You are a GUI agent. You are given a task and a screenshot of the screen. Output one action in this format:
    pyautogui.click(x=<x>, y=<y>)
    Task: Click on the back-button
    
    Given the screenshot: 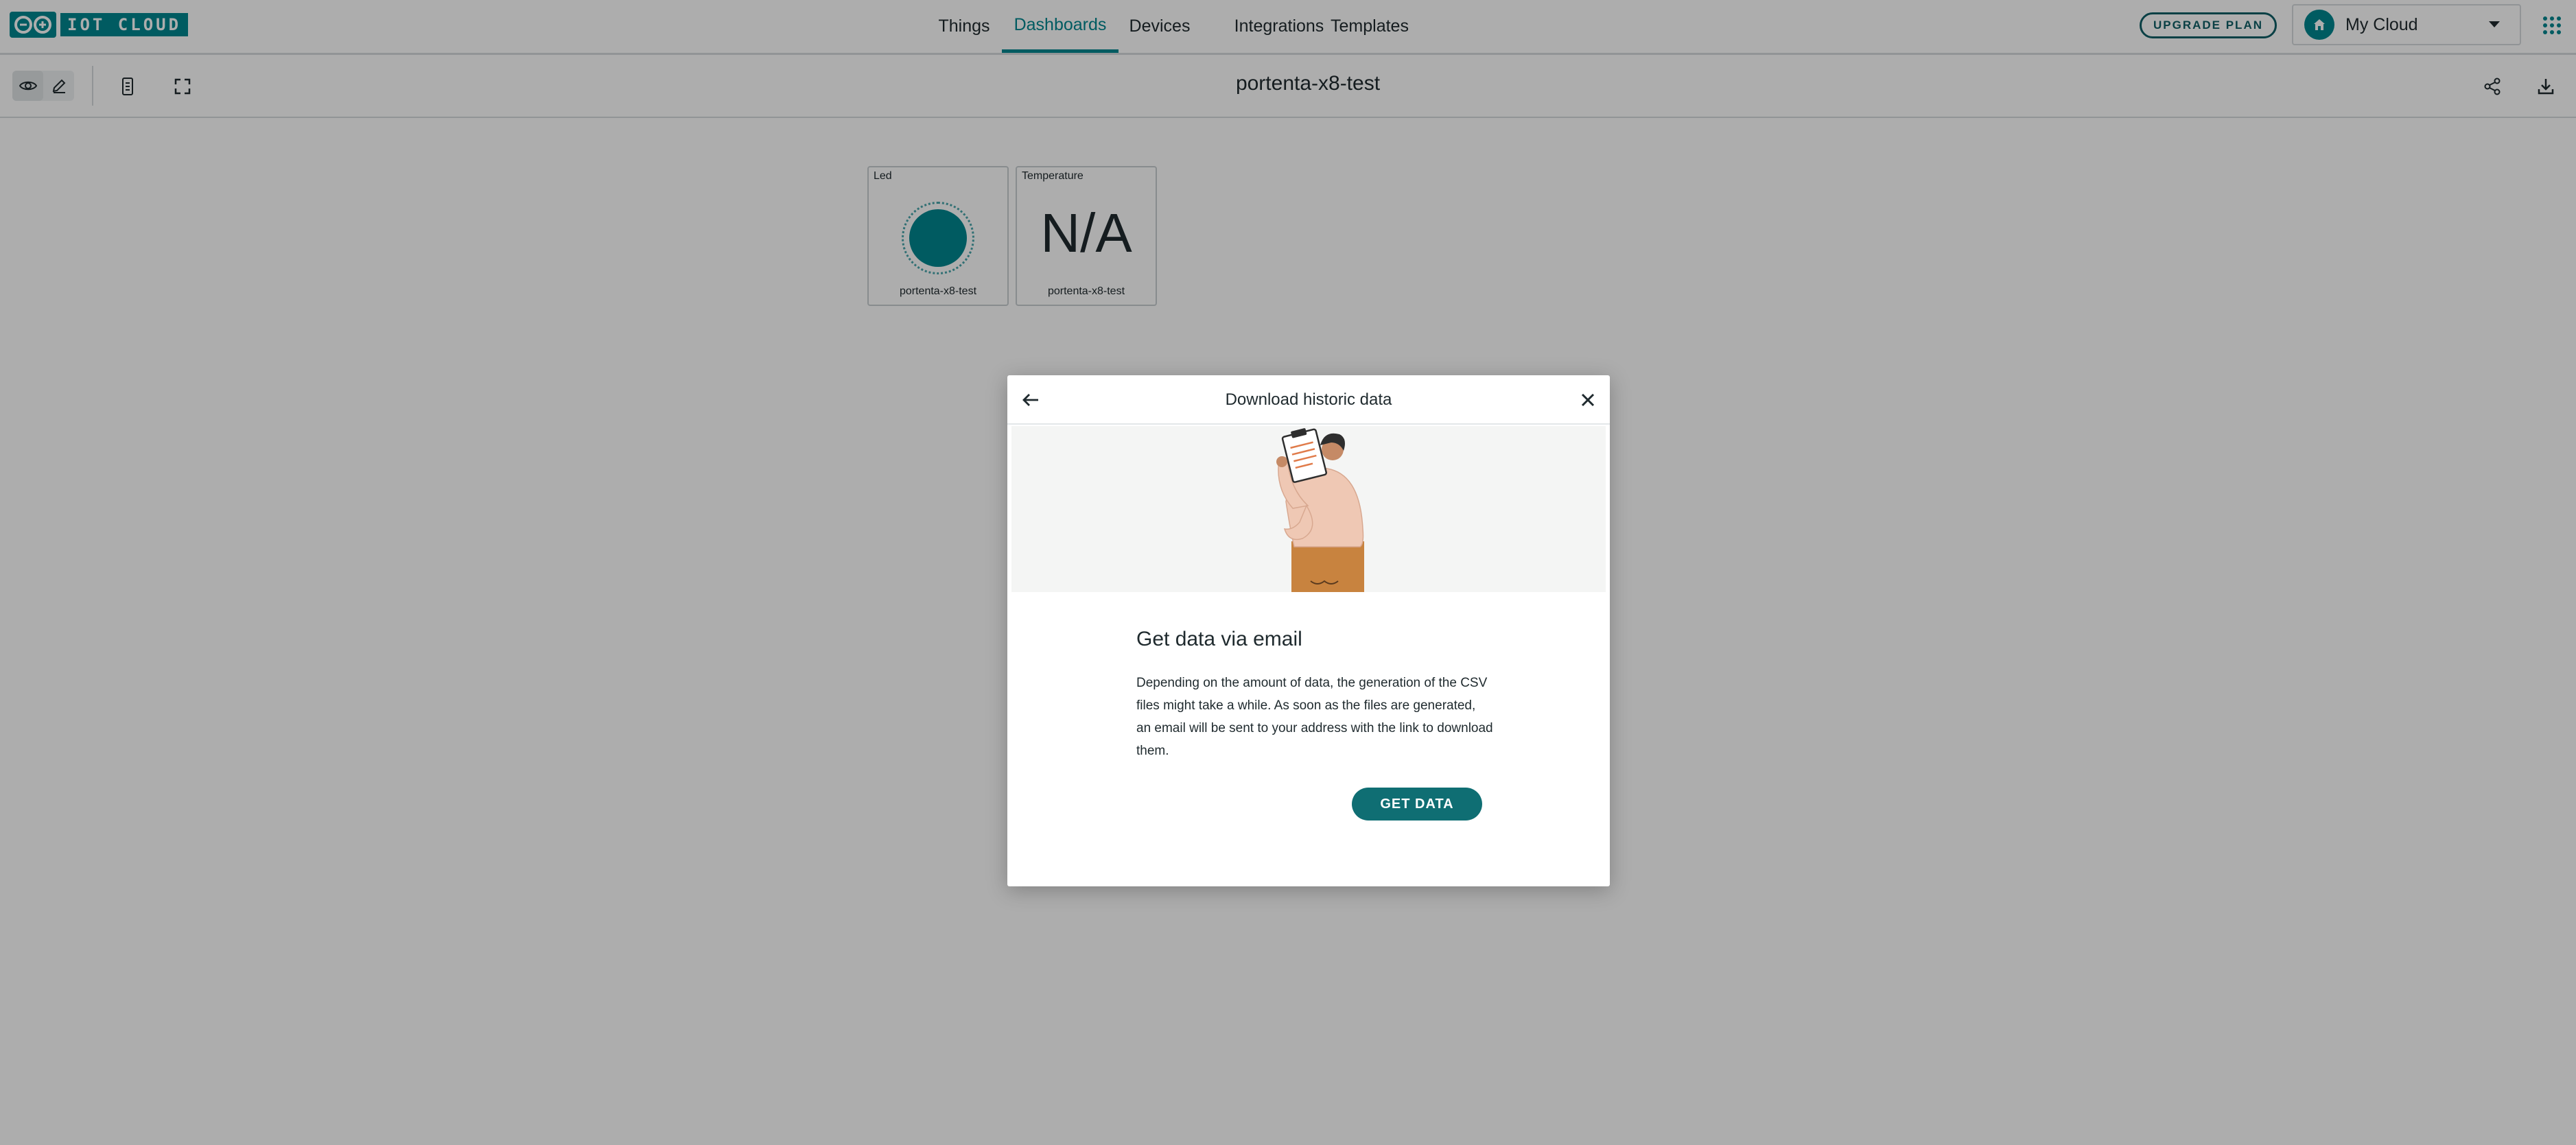 What is the action you would take?
    pyautogui.click(x=1030, y=400)
    